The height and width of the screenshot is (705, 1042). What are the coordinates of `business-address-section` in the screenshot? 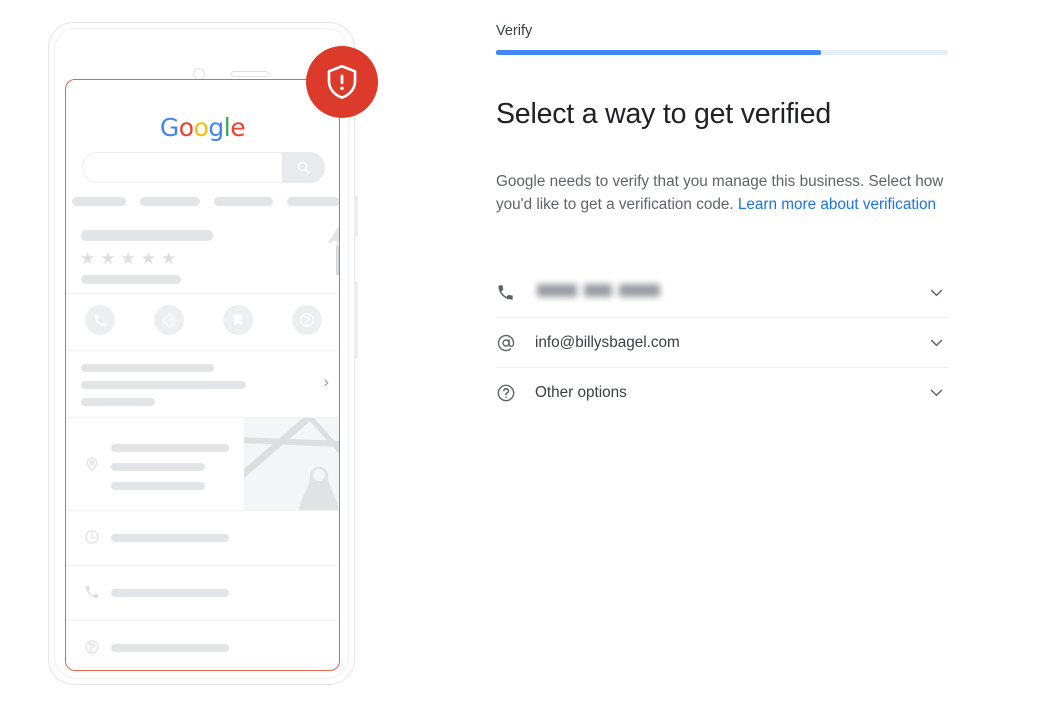 It's located at (202, 464).